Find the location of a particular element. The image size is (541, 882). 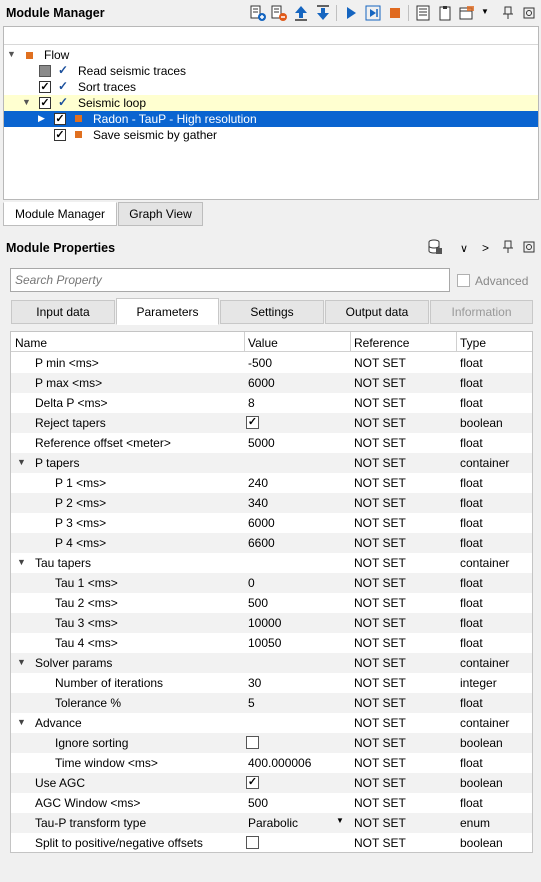

table-row: Tau 1 <ms> 0 NOT SET float is located at coordinates (271, 583).